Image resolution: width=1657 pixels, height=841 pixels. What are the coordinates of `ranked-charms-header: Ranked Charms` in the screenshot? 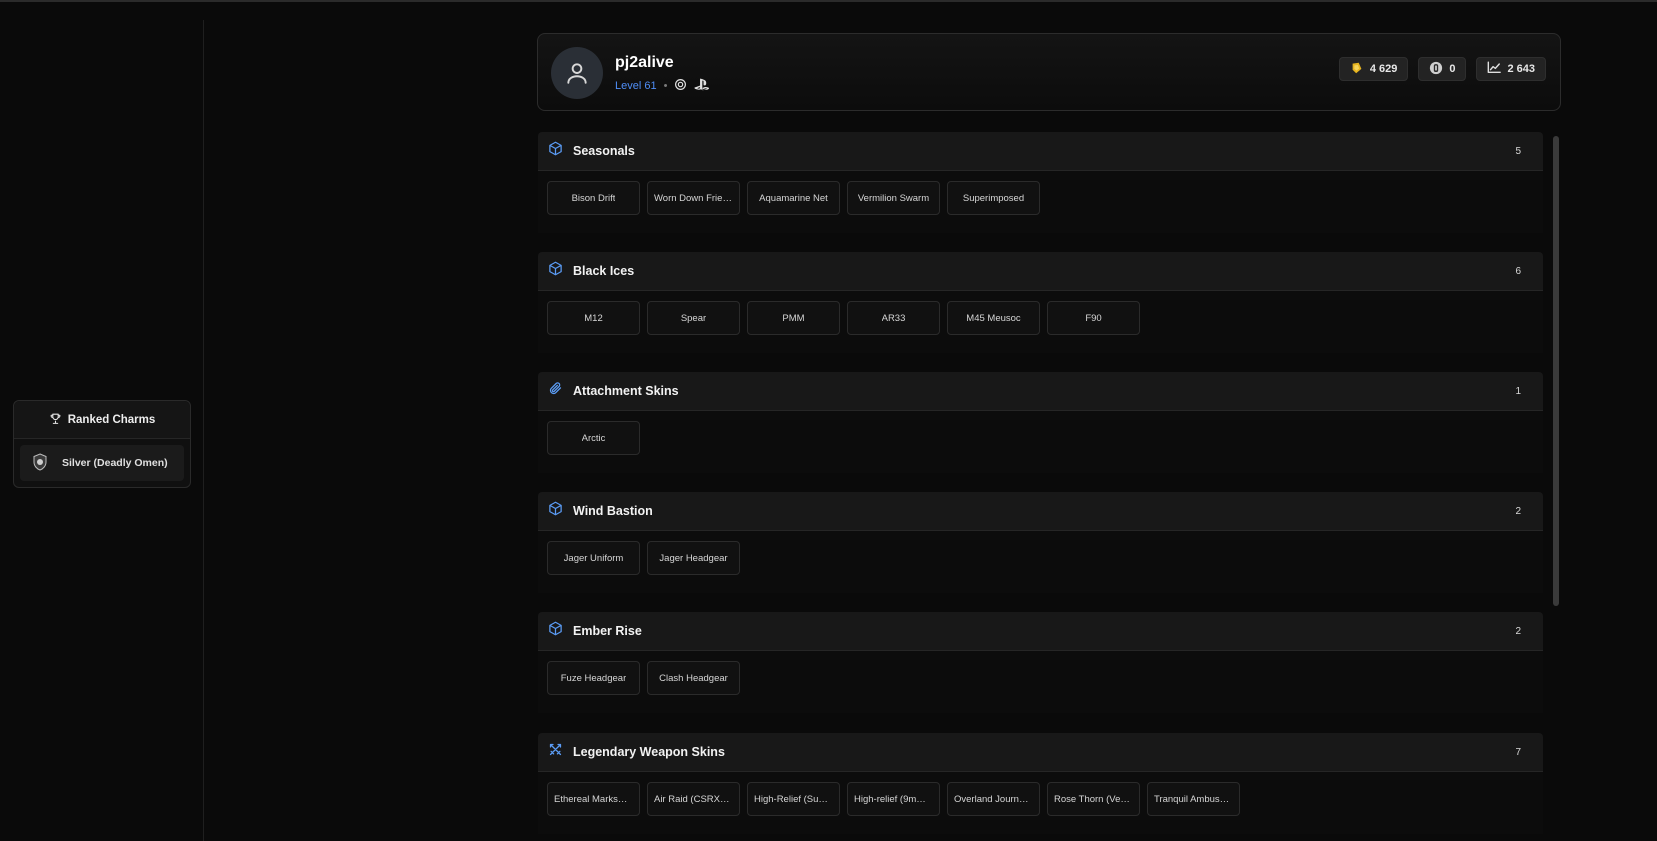 It's located at (102, 420).